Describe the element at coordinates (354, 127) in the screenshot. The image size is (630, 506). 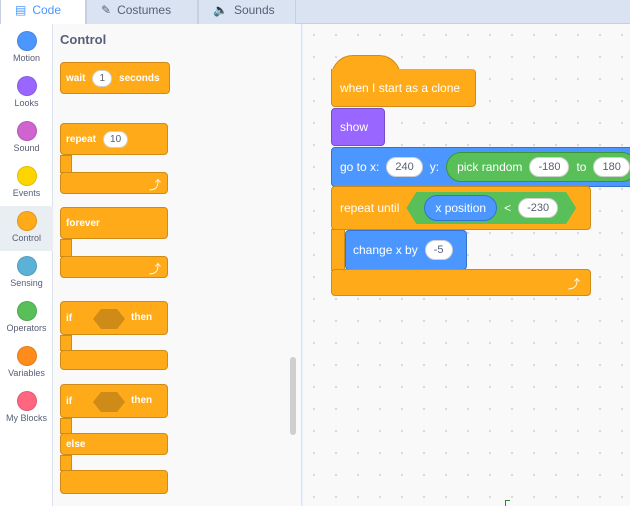
I see `show-label: show` at that location.